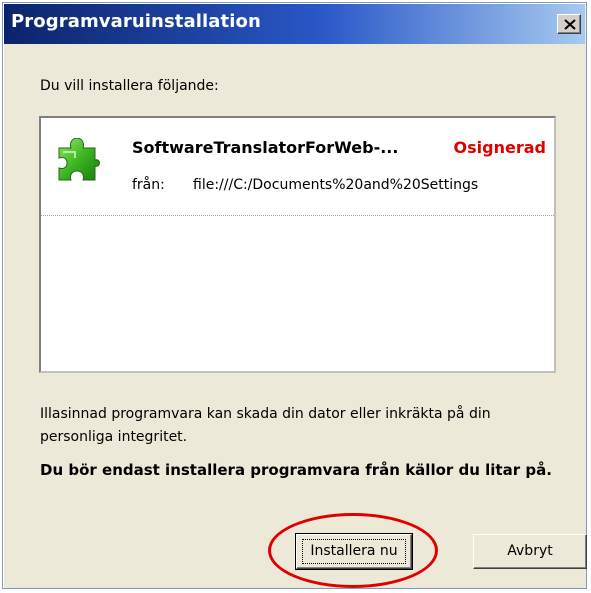 Image resolution: width=591 pixels, height=593 pixels. I want to click on cancel-button: Avbryt, so click(530, 551).